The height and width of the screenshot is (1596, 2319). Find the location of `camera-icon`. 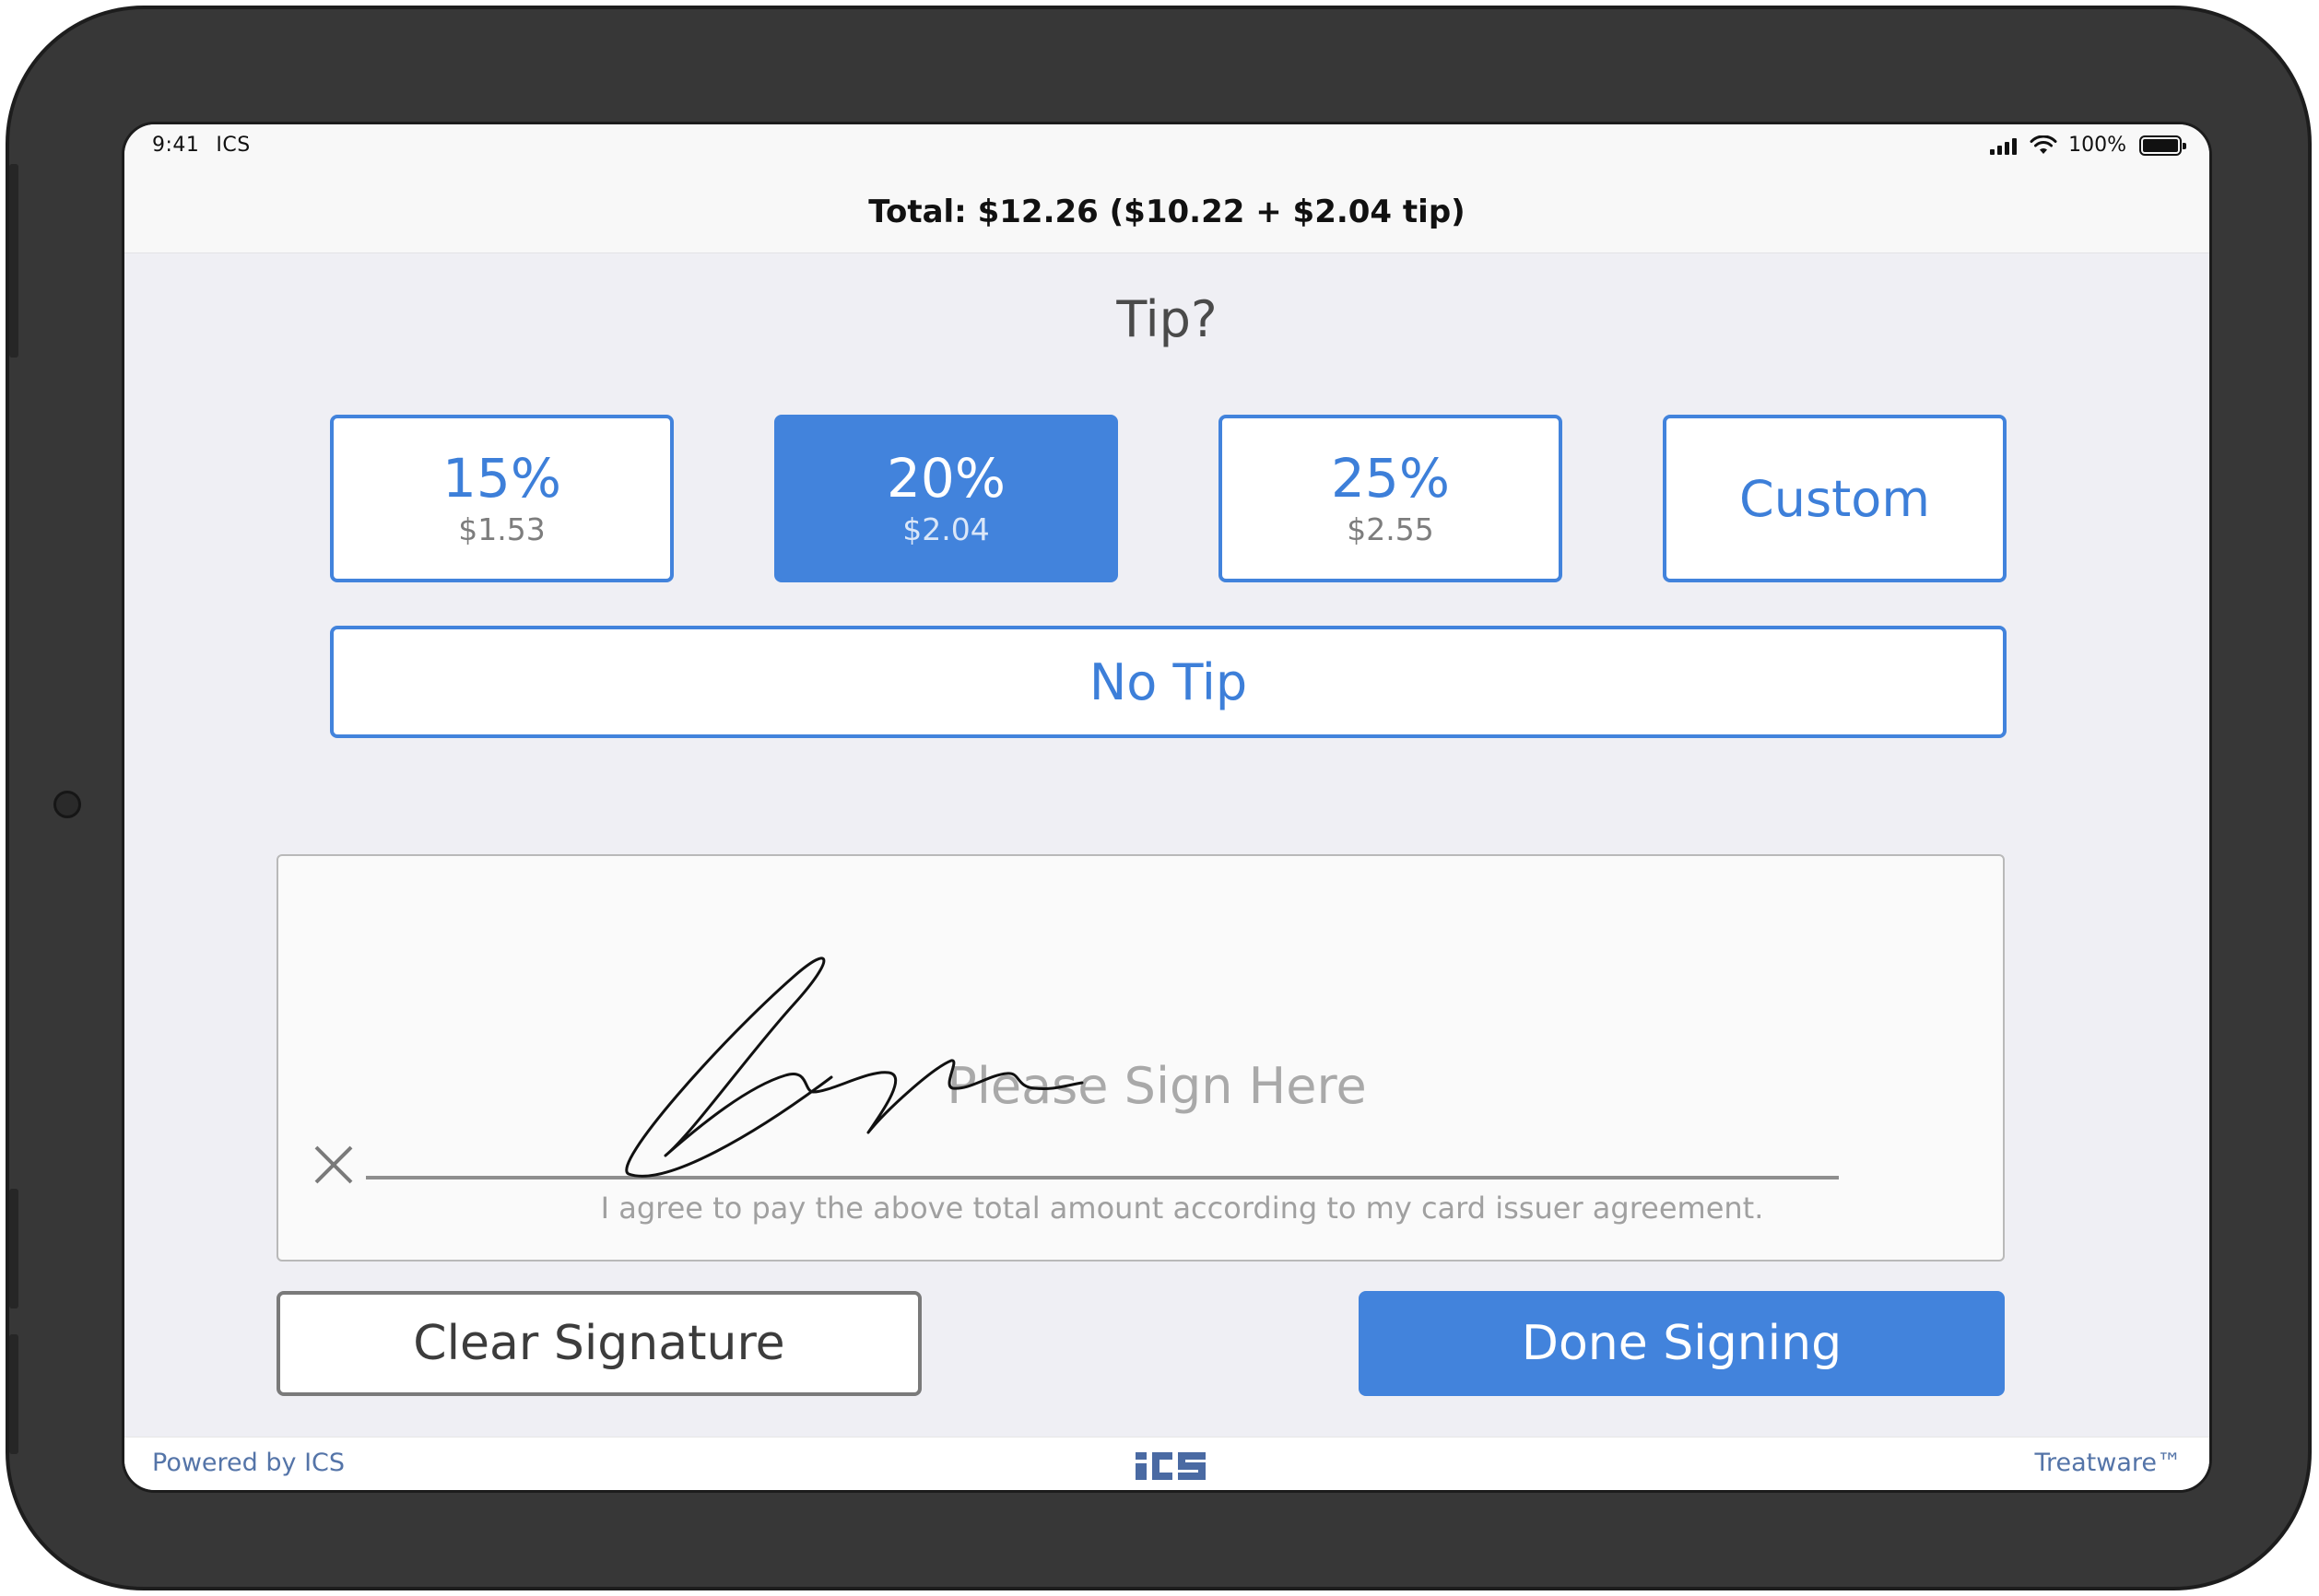

camera-icon is located at coordinates (67, 805).